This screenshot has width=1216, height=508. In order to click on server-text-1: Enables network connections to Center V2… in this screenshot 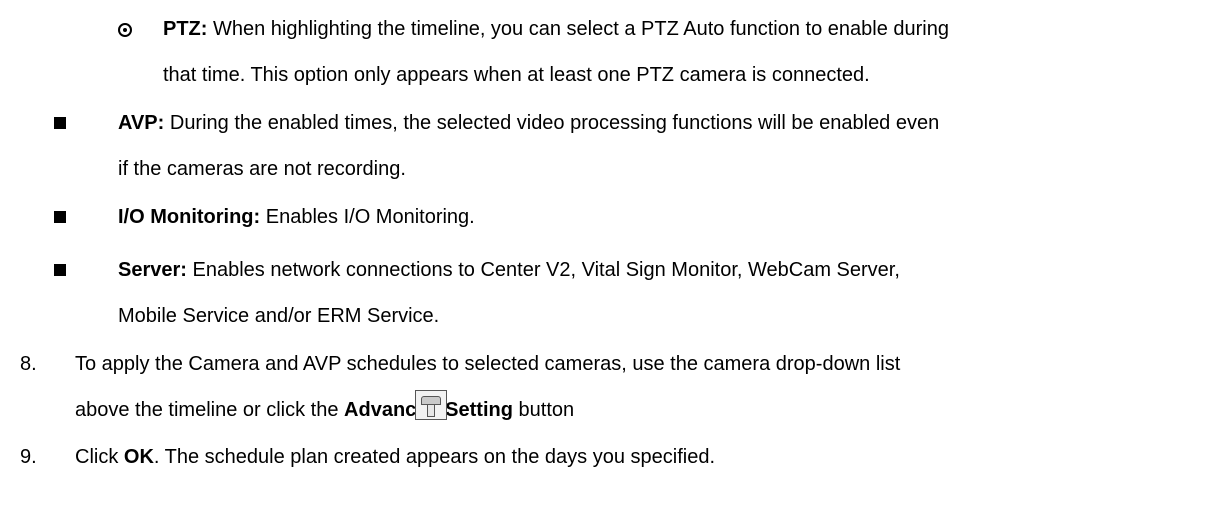, I will do `click(543, 270)`.